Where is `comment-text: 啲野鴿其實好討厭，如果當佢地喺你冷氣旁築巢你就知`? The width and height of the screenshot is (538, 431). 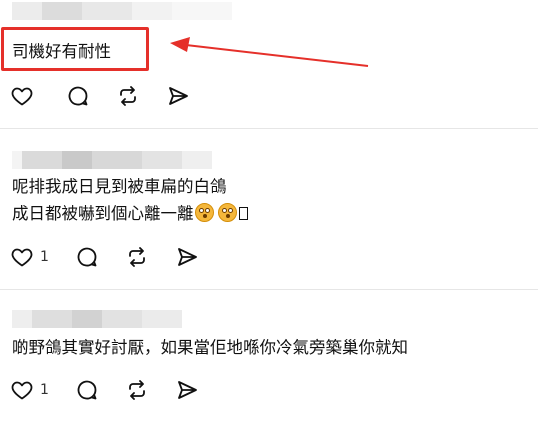 comment-text: 啲野鴿其實好討厭，如果當佢地喺你冷氣旁築巢你就知 is located at coordinates (210, 347).